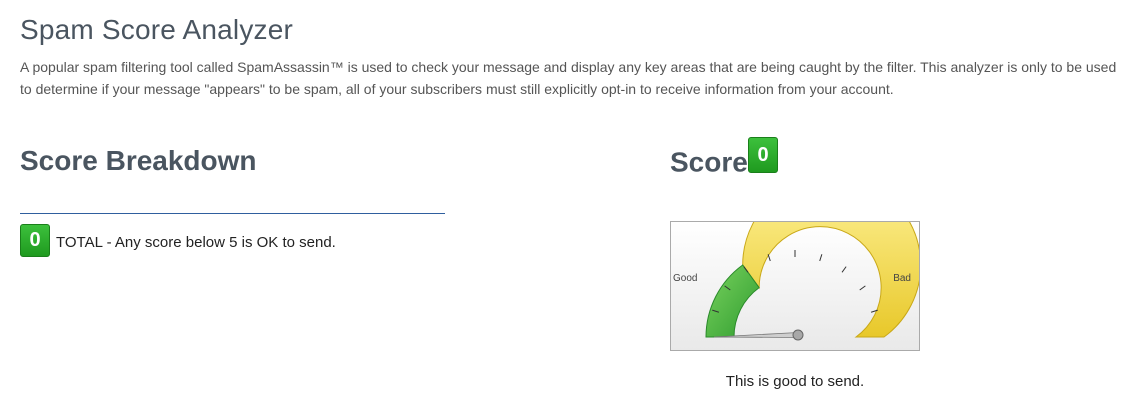 This screenshot has height=415, width=1127. I want to click on spam-score-gauge: Good Bad, so click(795, 286).